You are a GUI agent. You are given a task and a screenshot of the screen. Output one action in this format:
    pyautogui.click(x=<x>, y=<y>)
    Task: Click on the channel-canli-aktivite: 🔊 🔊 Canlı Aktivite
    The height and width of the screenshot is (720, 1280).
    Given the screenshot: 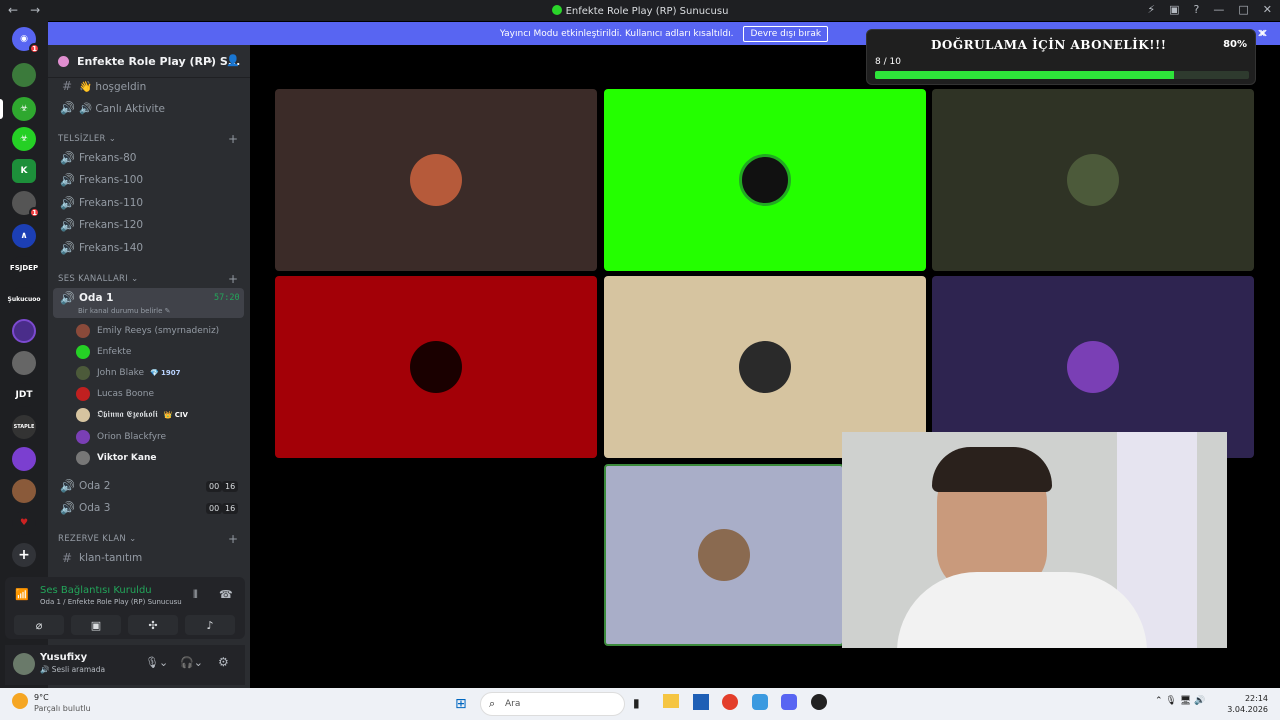 What is the action you would take?
    pyautogui.click(x=150, y=108)
    